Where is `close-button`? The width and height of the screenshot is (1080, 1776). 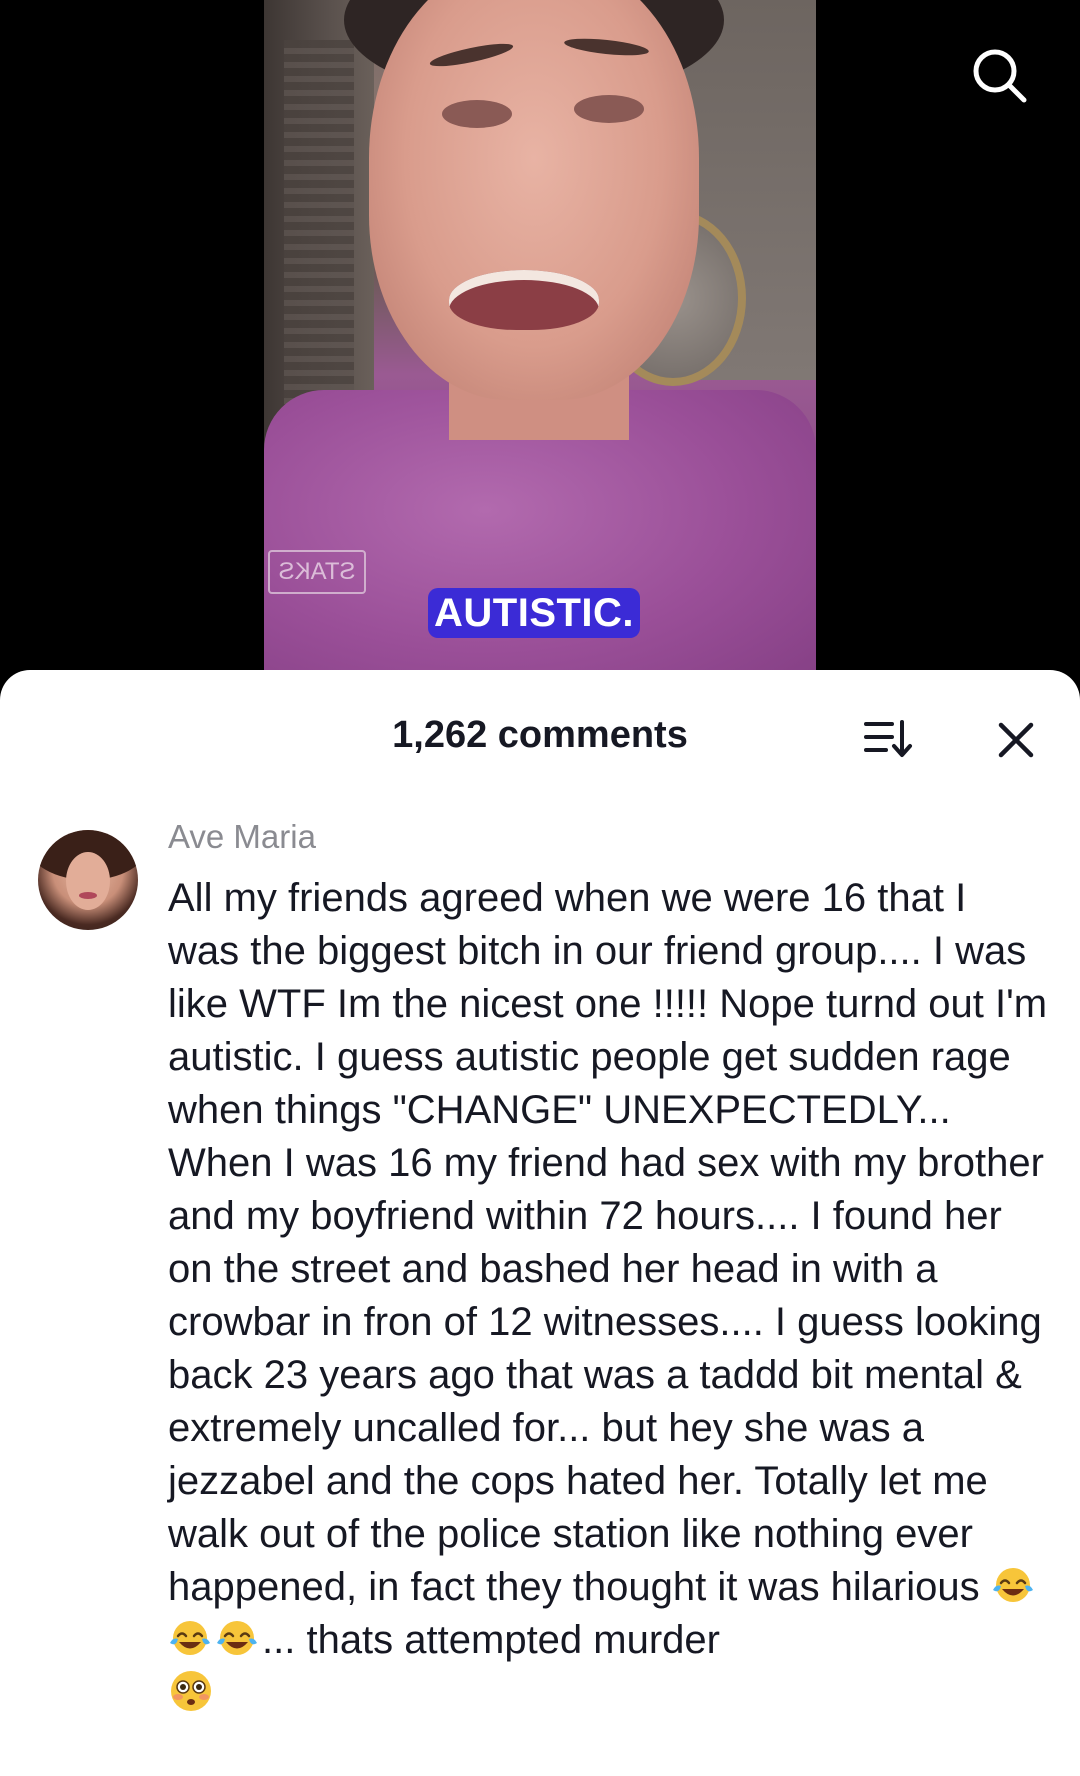
close-button is located at coordinates (1016, 740).